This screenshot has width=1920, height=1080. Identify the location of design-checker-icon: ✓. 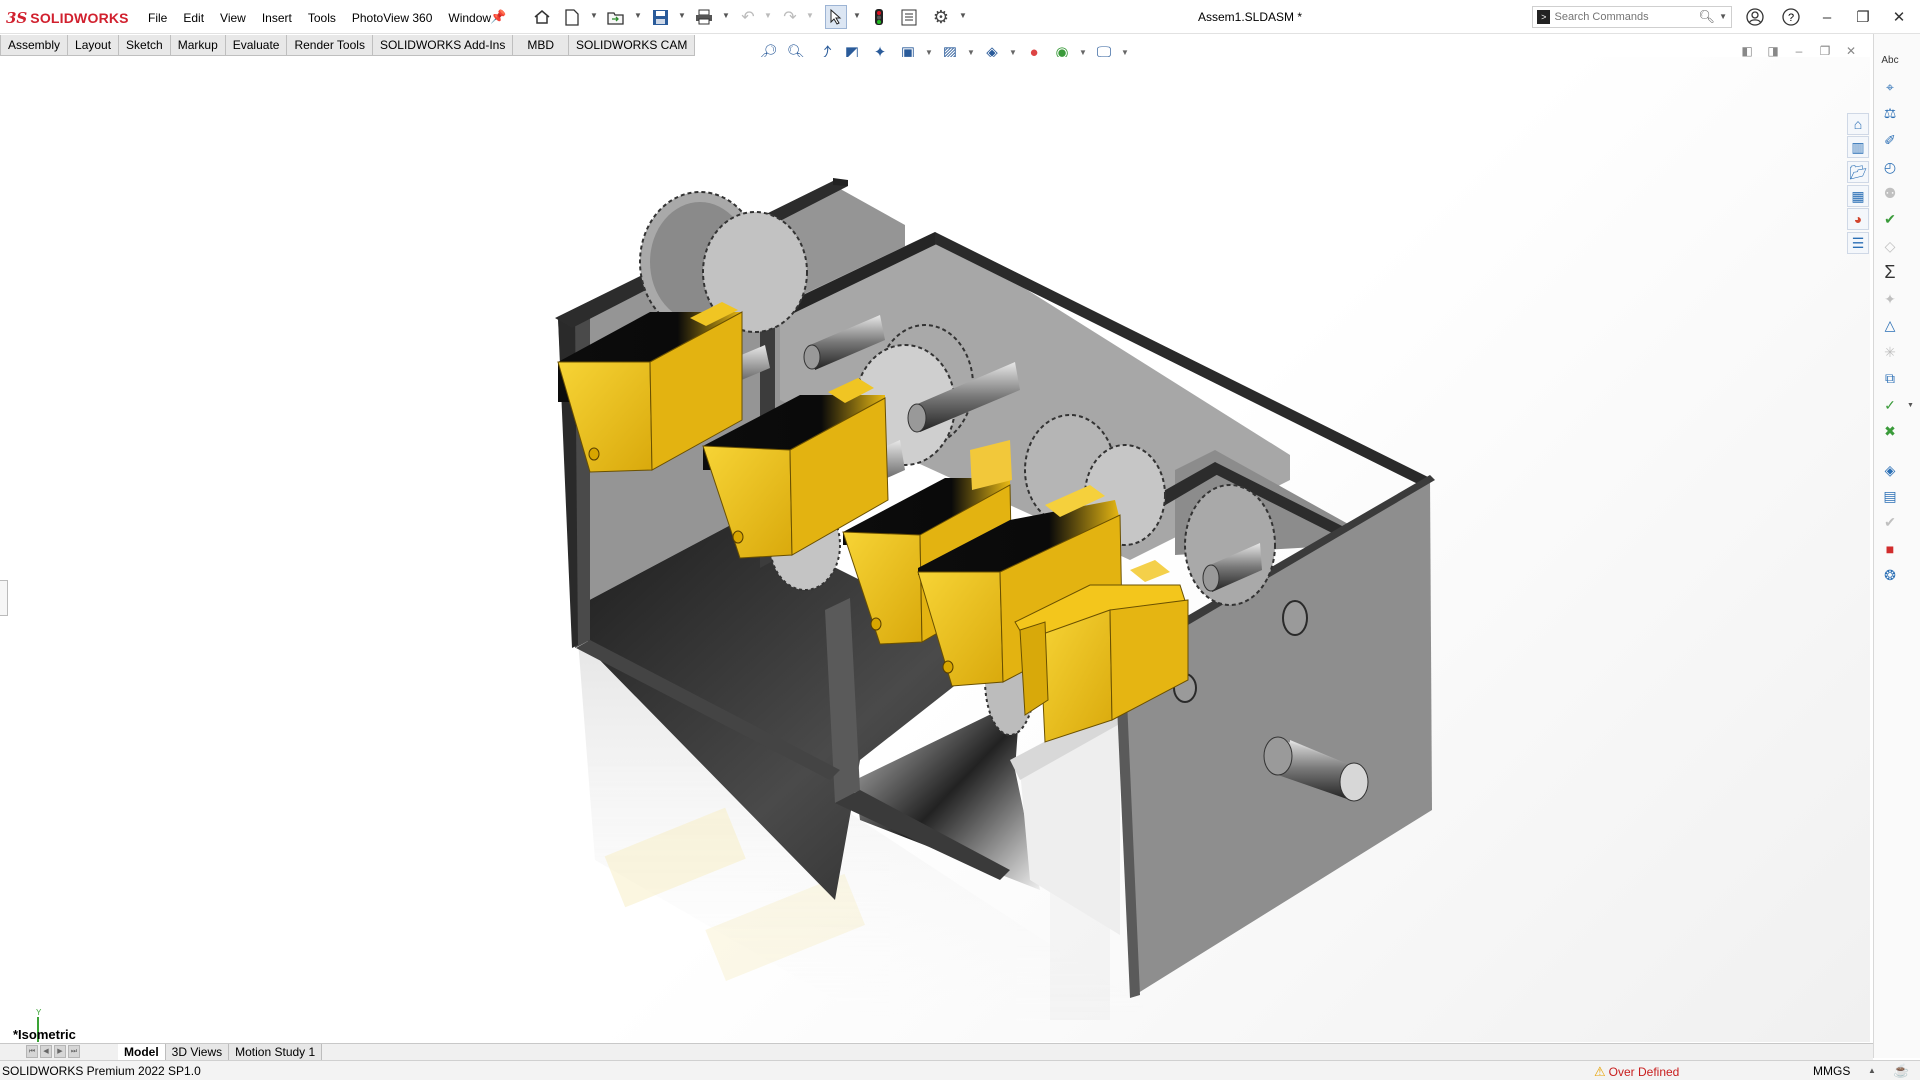
(1890, 405).